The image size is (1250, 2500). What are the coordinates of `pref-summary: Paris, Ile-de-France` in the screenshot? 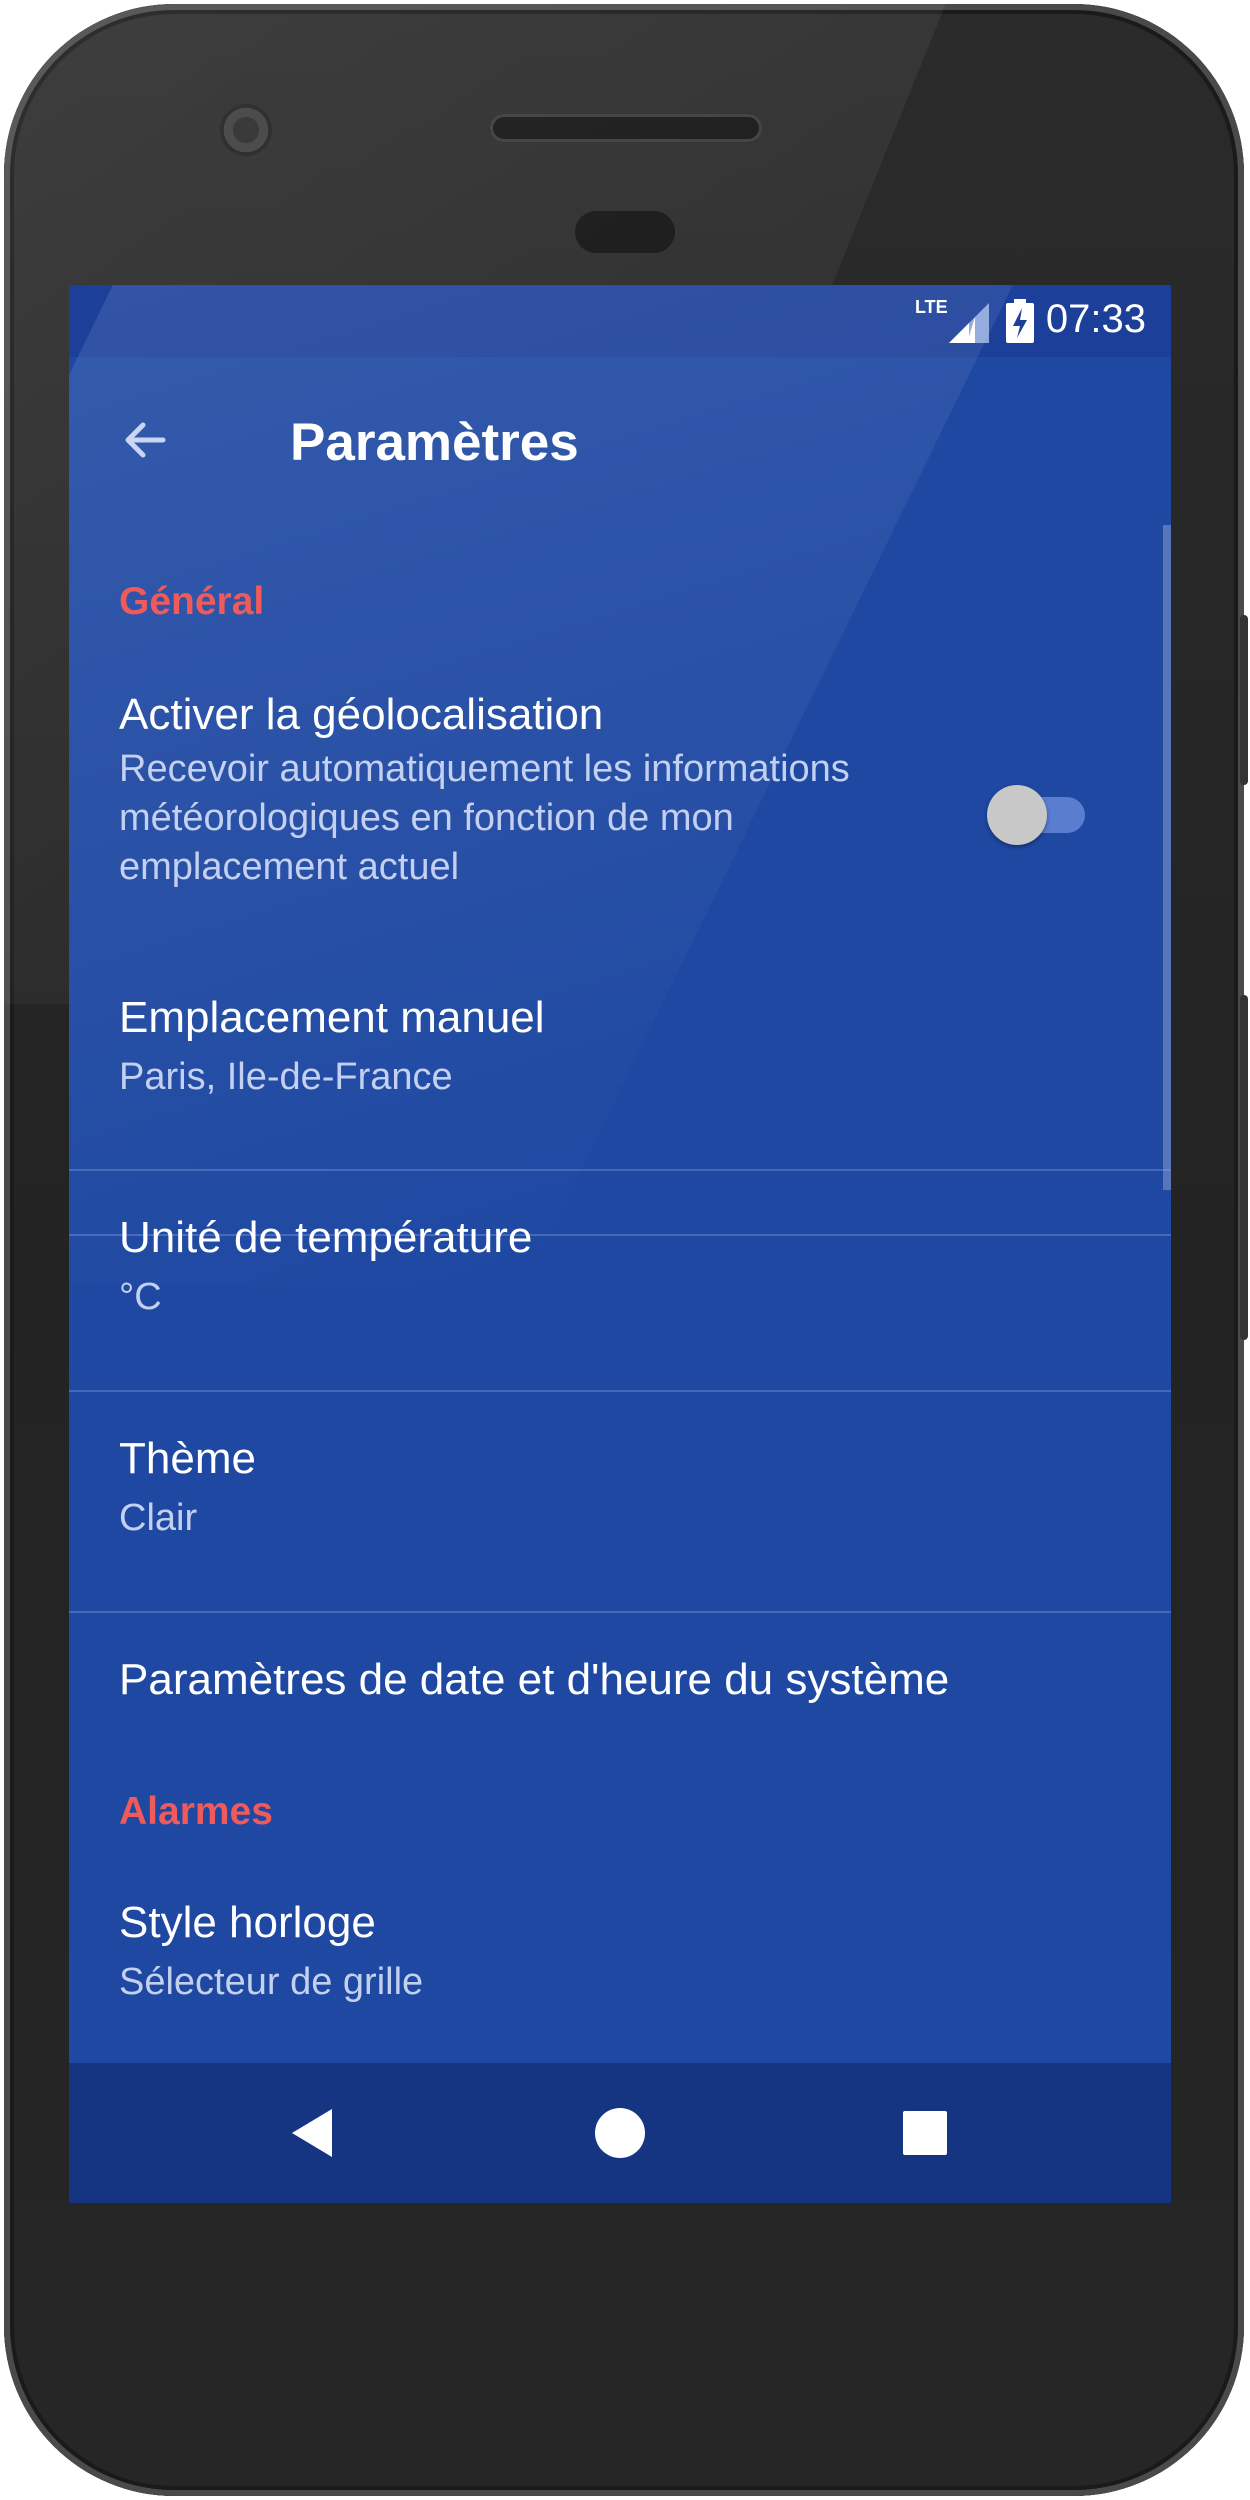 It's located at (286, 1077).